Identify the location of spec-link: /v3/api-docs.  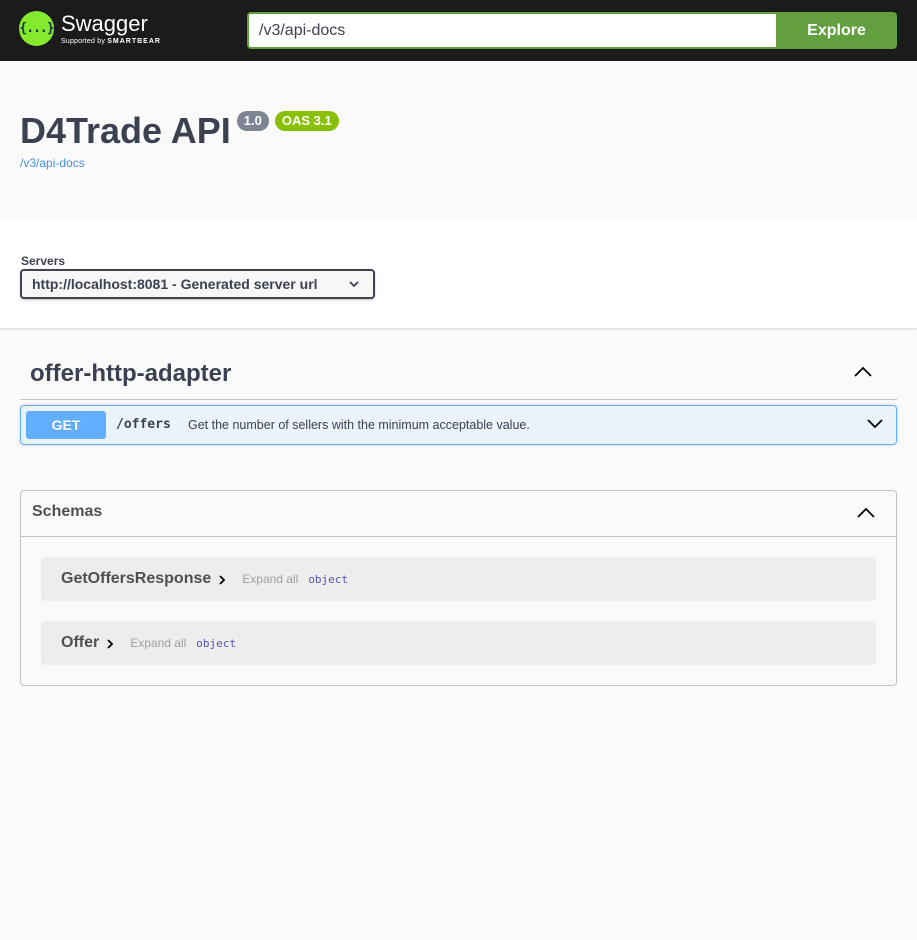
(179, 163).